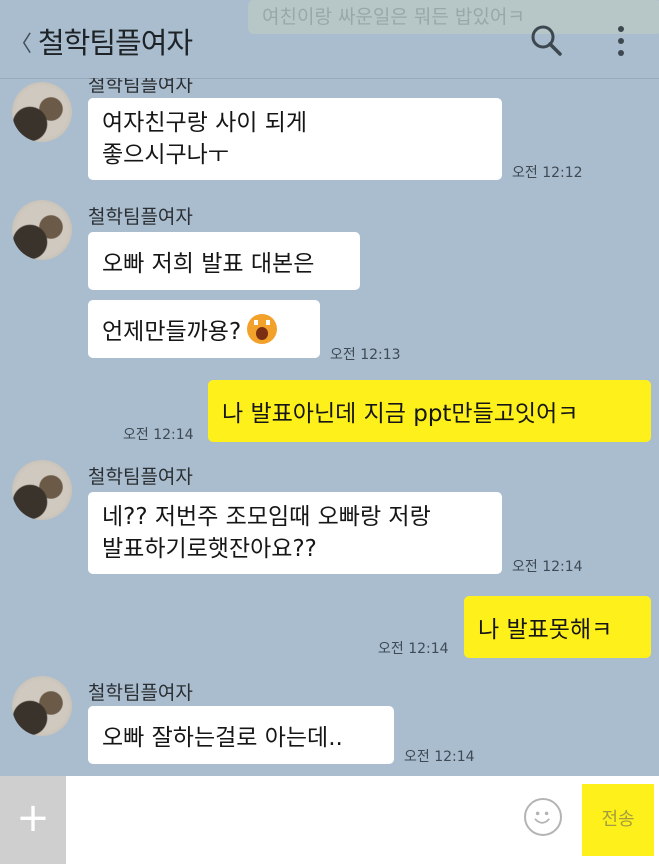 The height and width of the screenshot is (864, 659). Describe the element at coordinates (33, 820) in the screenshot. I see `attach-button: +` at that location.